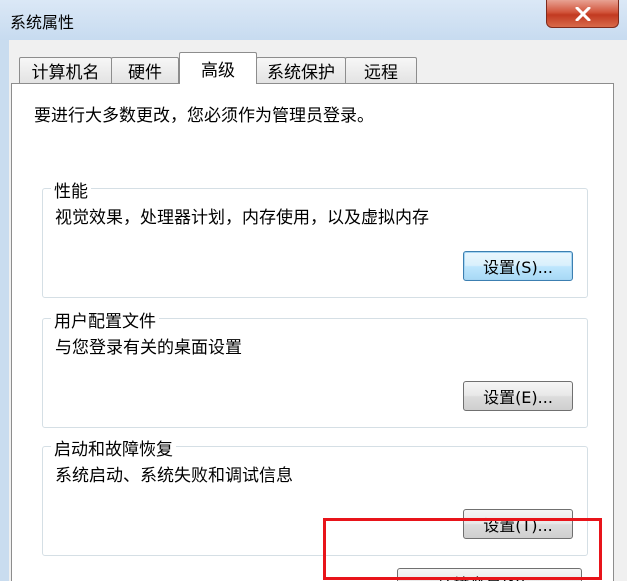  I want to click on close-button, so click(582, 14).